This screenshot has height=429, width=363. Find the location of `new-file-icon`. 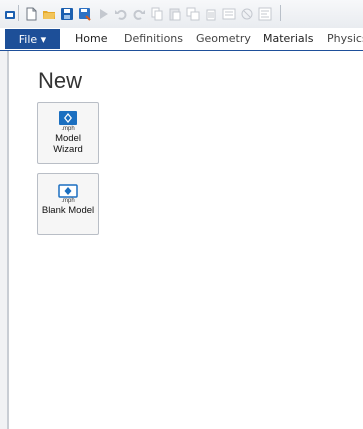

new-file-icon is located at coordinates (31, 13).